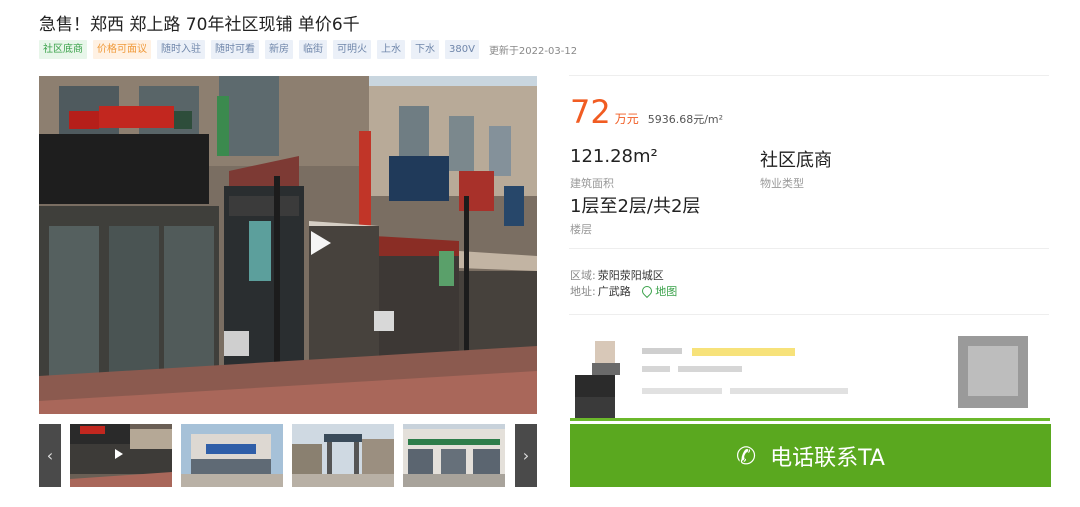  I want to click on unit-price: 5936.68元/m², so click(685, 119).